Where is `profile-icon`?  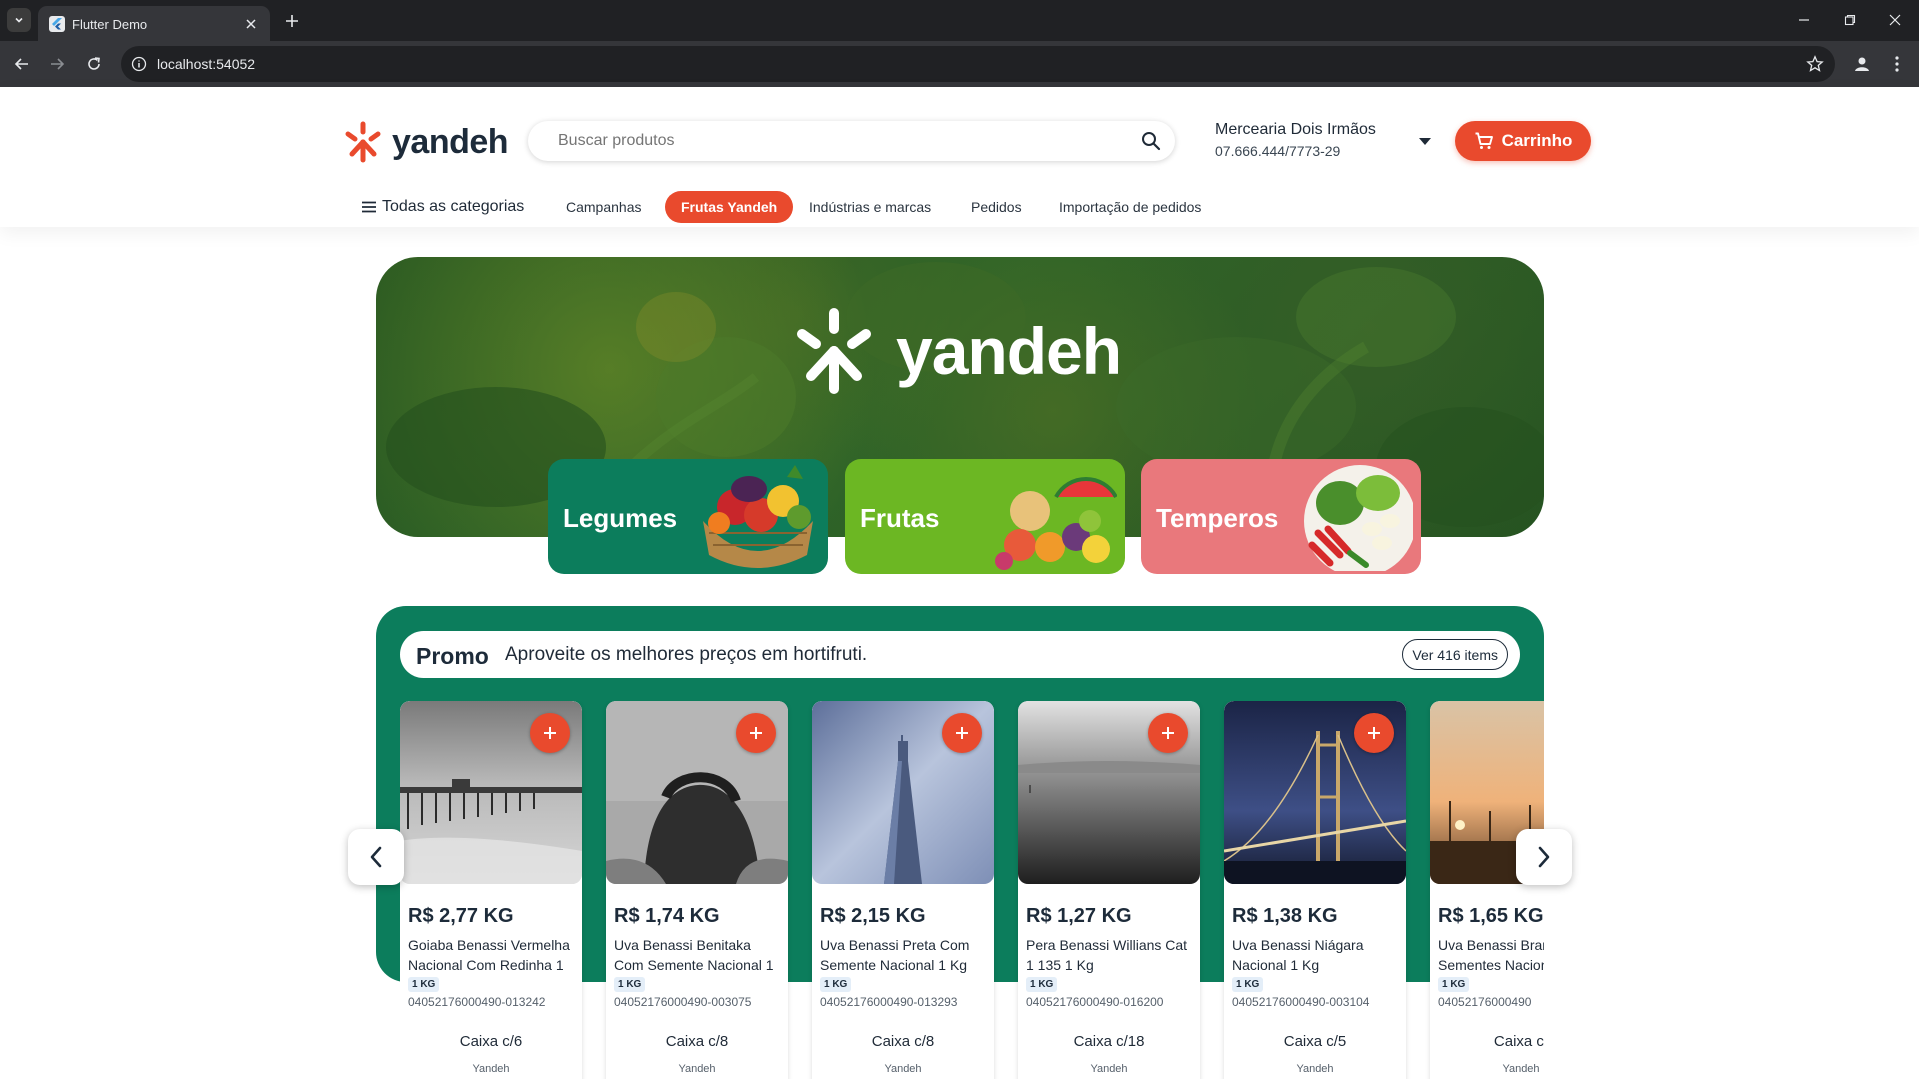 profile-icon is located at coordinates (1862, 64).